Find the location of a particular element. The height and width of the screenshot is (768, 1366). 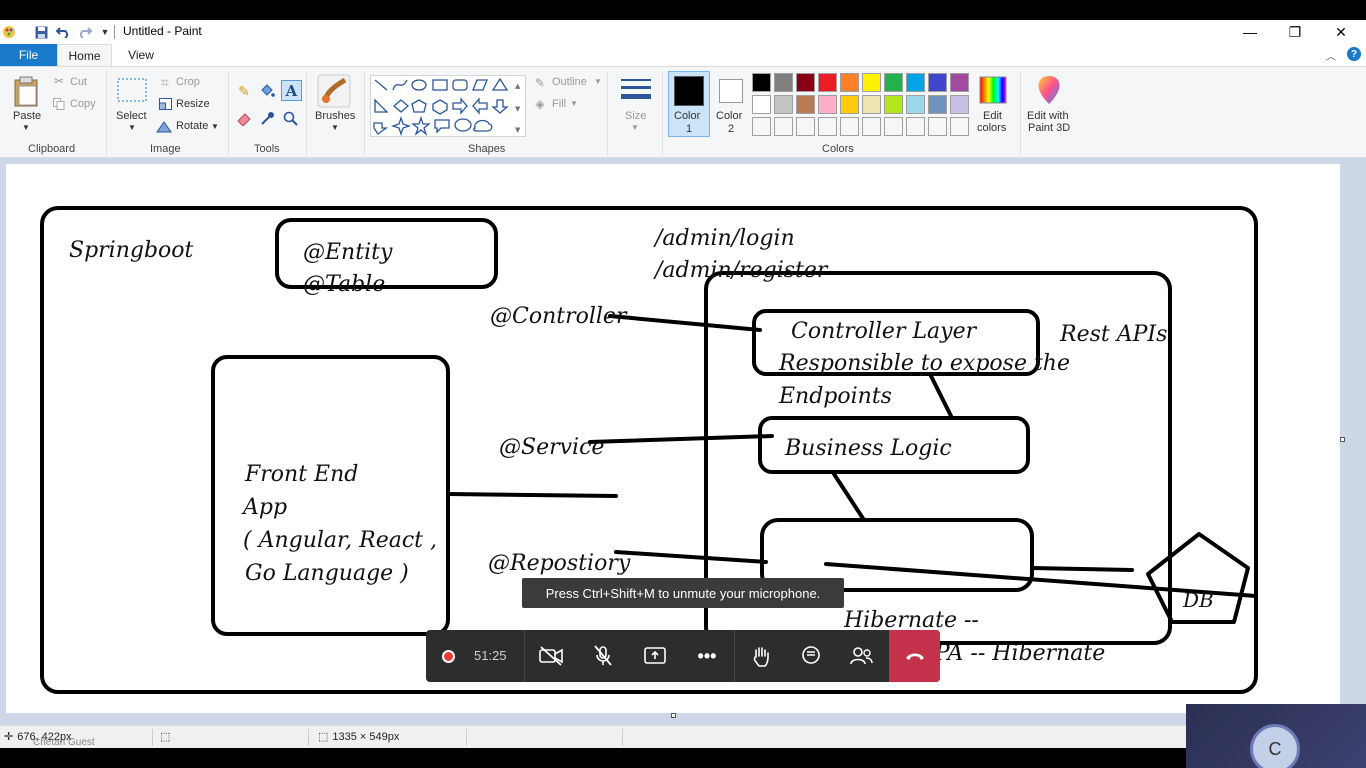

crop-icon: ⌗ is located at coordinates (165, 82).